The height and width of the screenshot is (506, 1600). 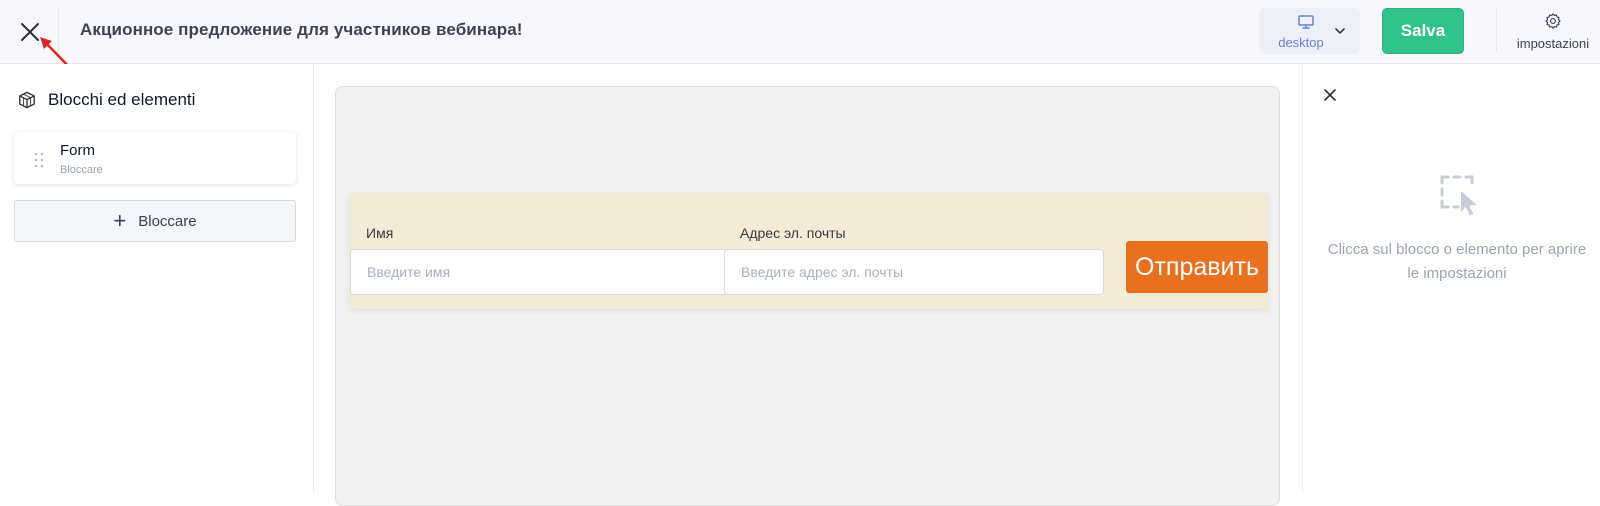 What do you see at coordinates (39, 160) in the screenshot?
I see `drag-handle-icon` at bounding box center [39, 160].